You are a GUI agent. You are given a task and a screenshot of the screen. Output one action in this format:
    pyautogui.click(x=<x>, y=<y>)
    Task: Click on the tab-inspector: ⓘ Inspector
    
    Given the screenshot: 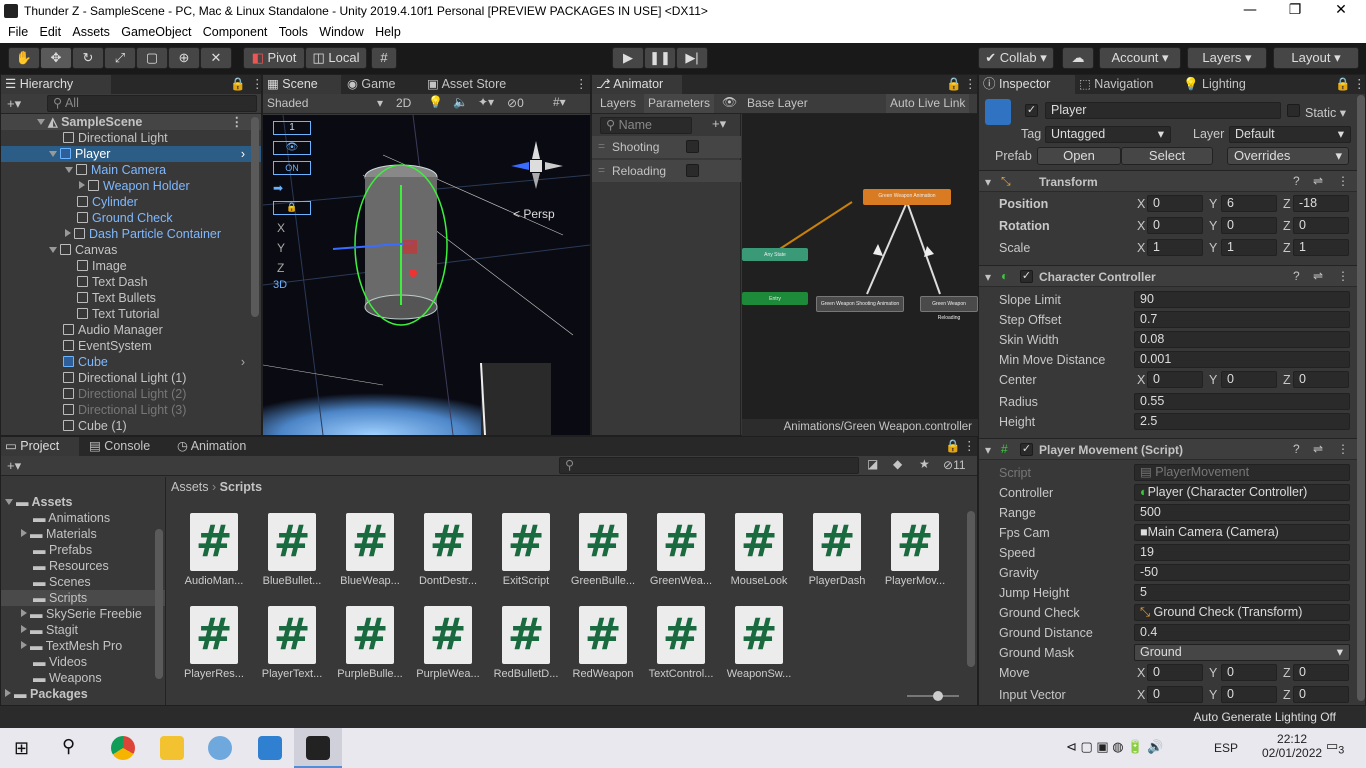 What is the action you would take?
    pyautogui.click(x=1027, y=84)
    